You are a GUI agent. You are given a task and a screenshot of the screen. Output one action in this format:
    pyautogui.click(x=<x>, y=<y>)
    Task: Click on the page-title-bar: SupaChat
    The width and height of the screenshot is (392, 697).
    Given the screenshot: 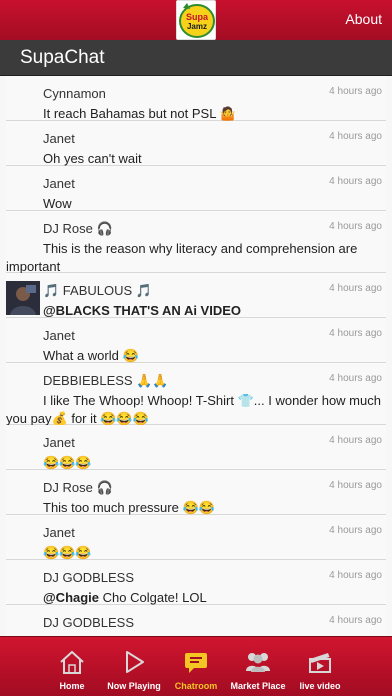 What is the action you would take?
    pyautogui.click(x=196, y=58)
    